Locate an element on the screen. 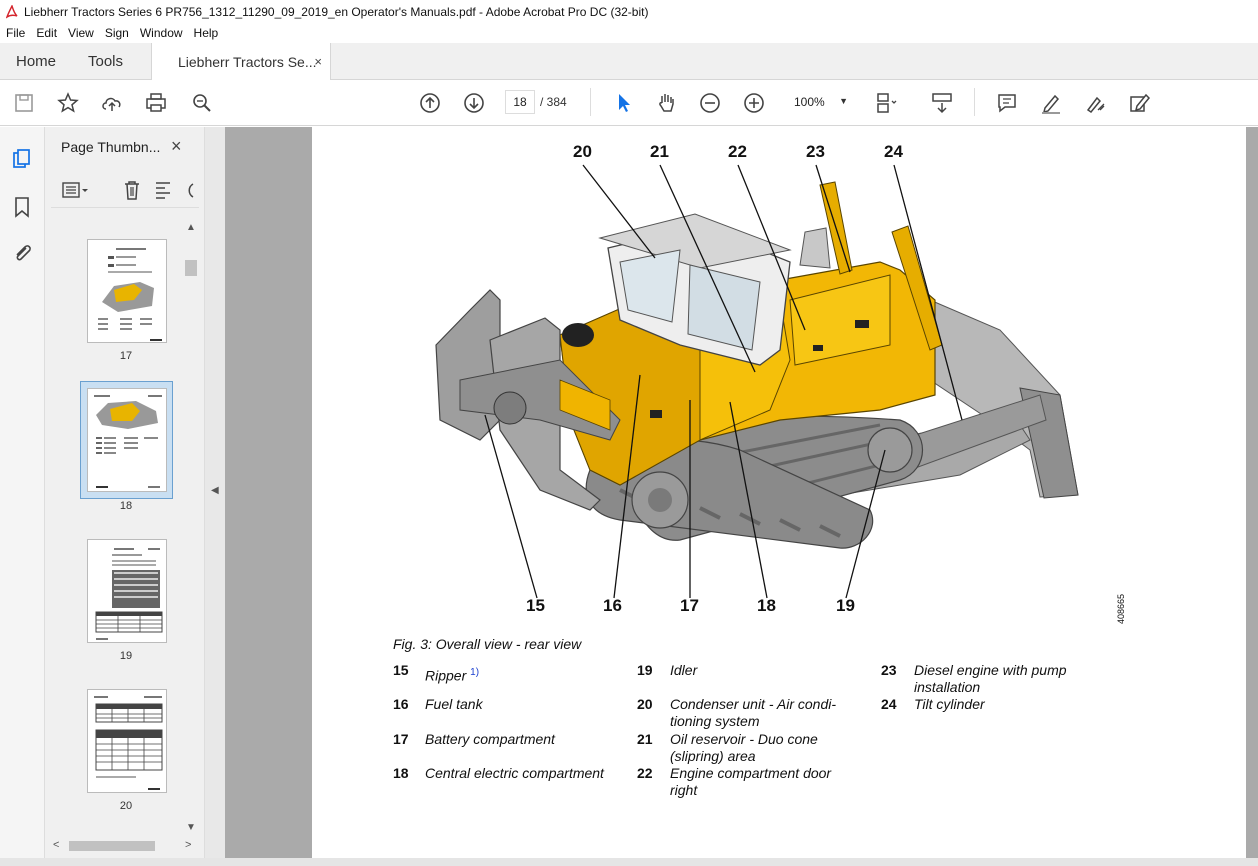  page-layout-icon is located at coordinates (886, 103).